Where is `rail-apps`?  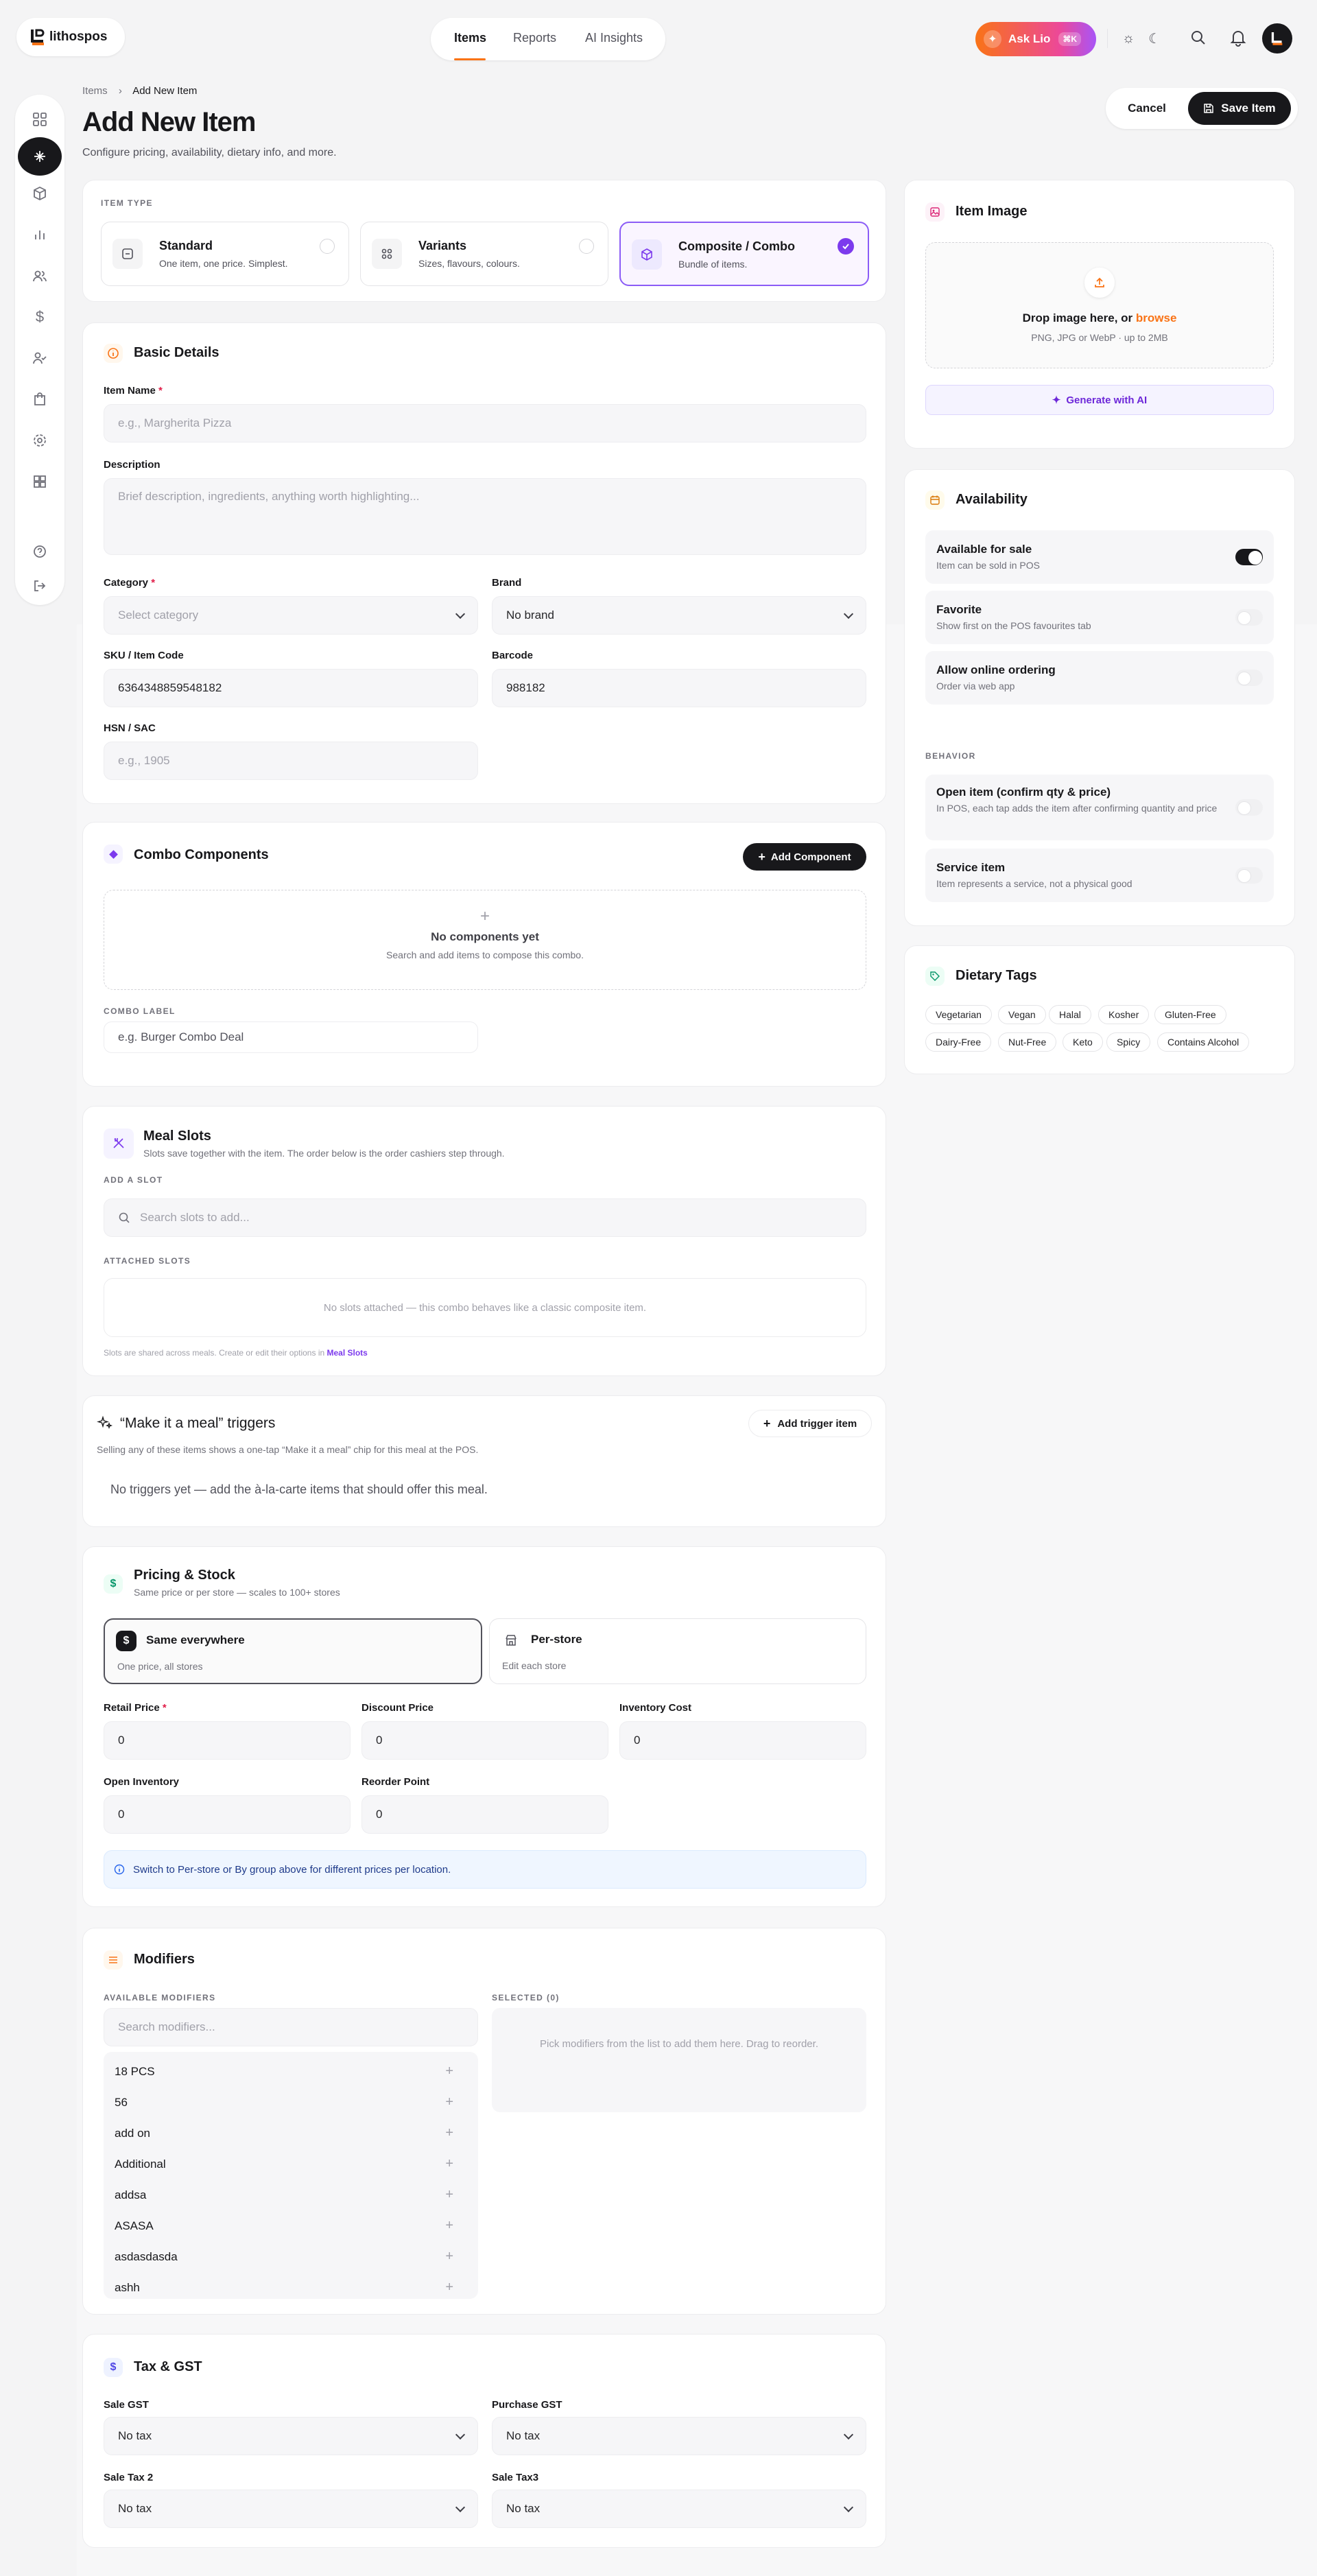 rail-apps is located at coordinates (39, 481).